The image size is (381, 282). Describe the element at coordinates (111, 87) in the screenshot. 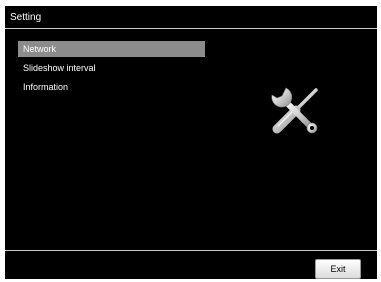

I see `menu-item-information: Information` at that location.